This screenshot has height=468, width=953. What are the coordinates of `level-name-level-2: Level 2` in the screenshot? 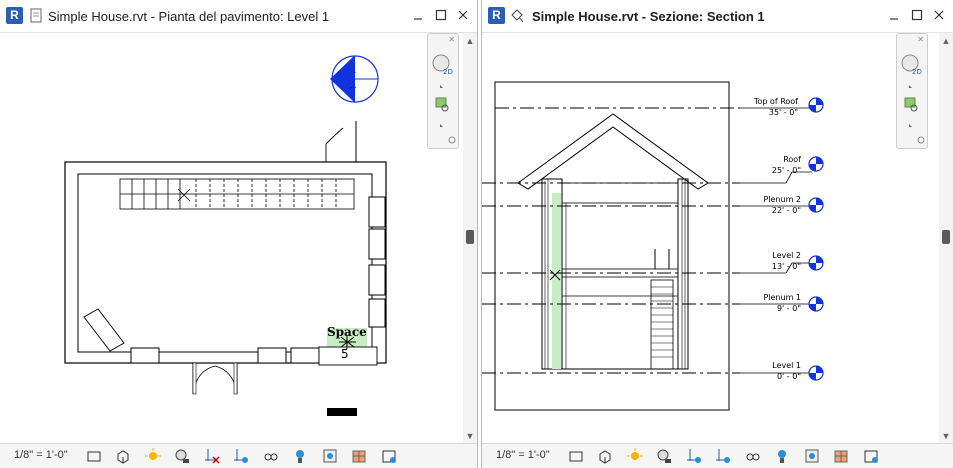 It's located at (773, 255).